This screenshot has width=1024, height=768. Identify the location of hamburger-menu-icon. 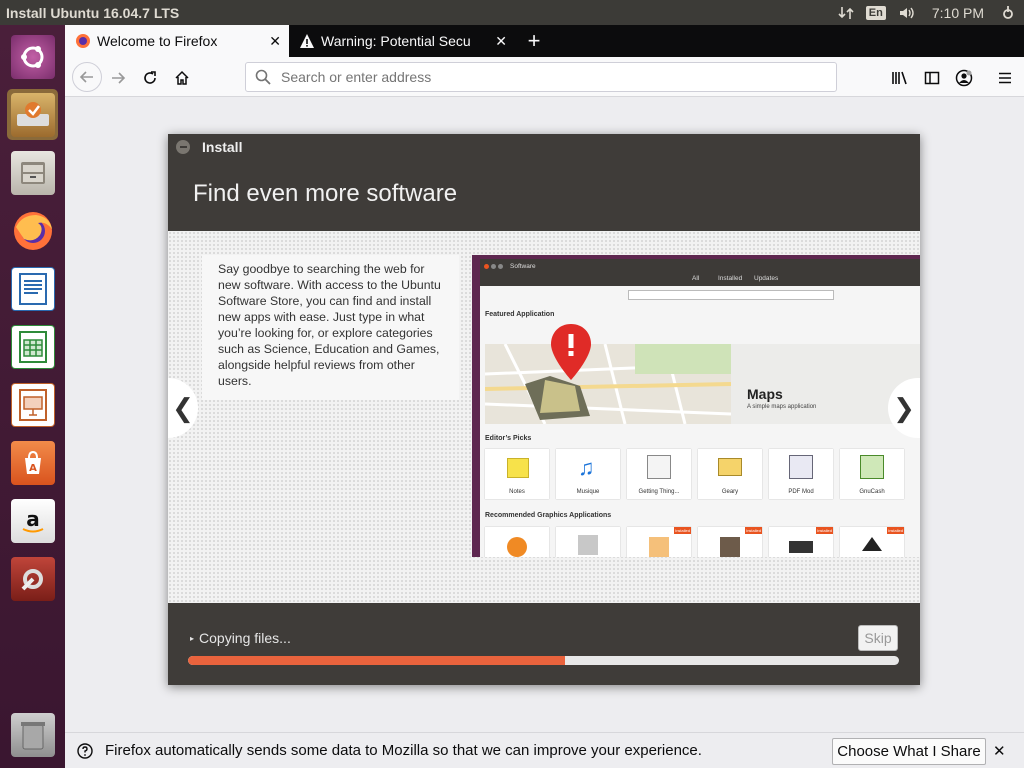
(1005, 78).